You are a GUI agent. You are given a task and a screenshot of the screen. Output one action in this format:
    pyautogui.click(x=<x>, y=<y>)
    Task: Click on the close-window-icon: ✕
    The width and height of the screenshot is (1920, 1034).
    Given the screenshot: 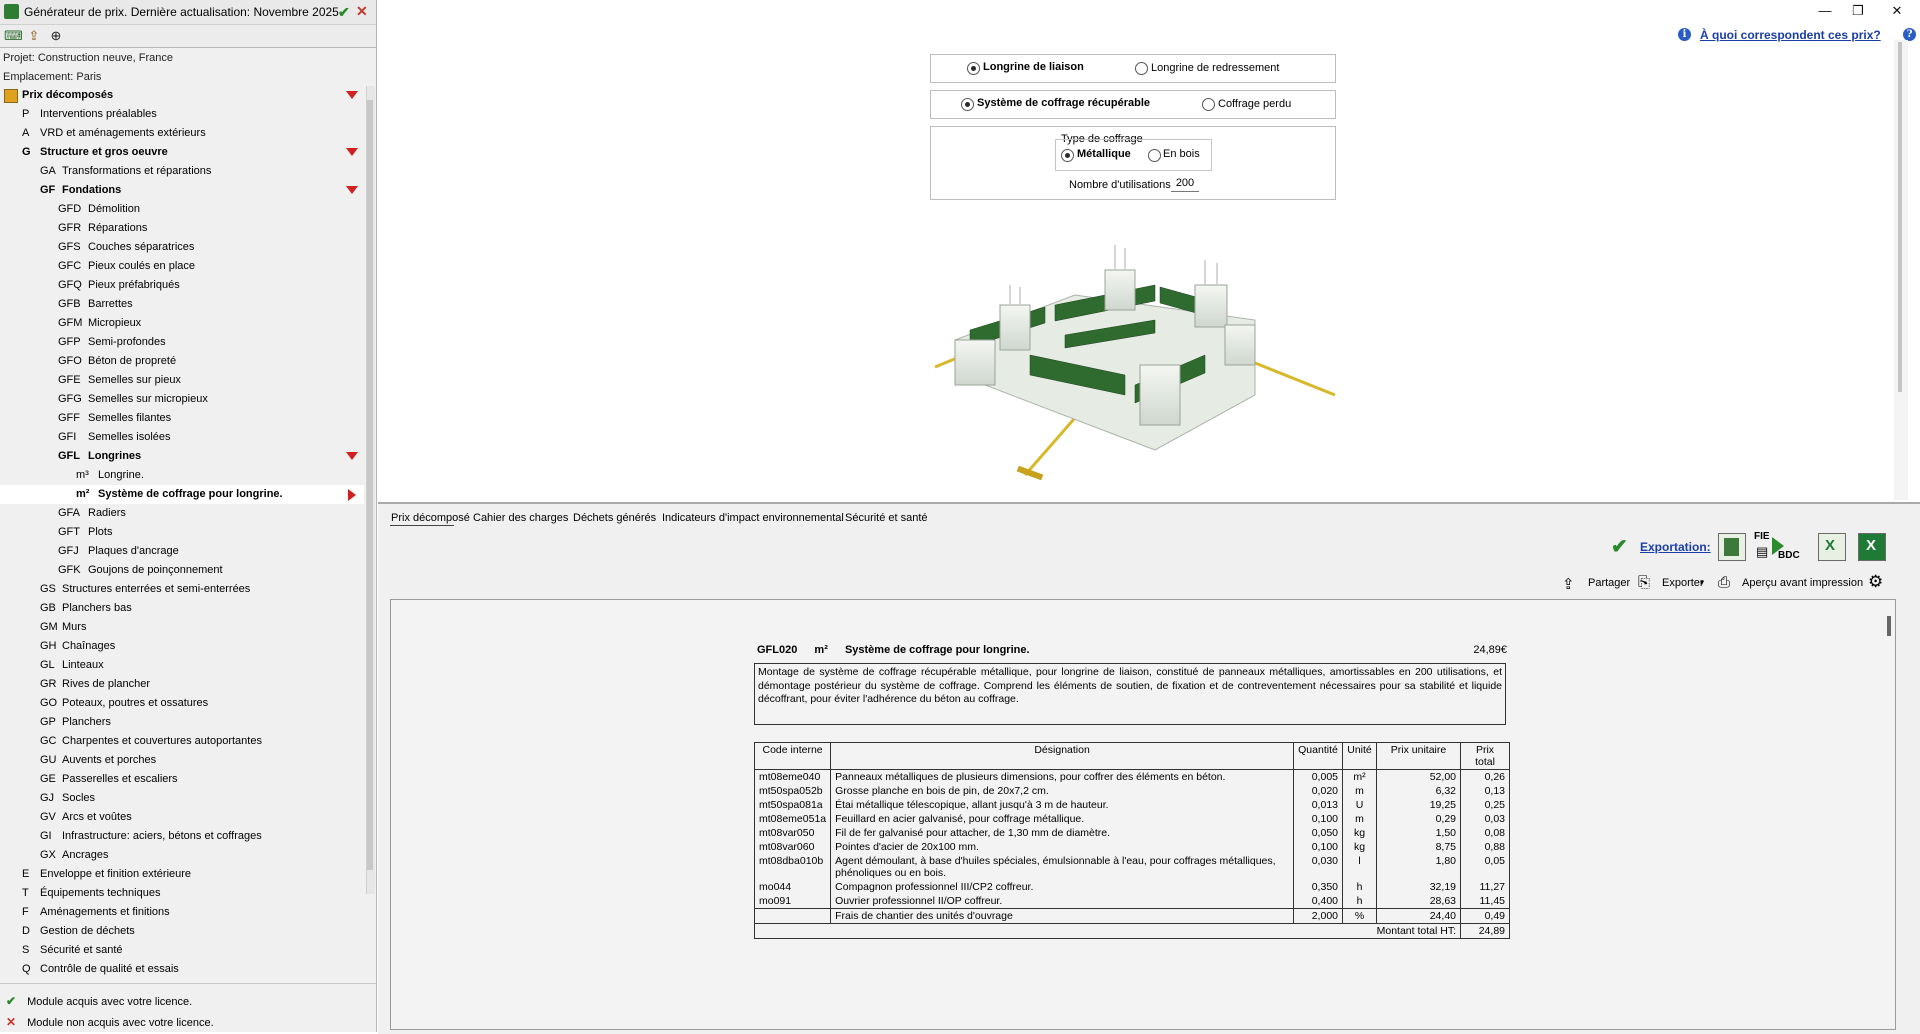 What is the action you would take?
    pyautogui.click(x=1897, y=11)
    